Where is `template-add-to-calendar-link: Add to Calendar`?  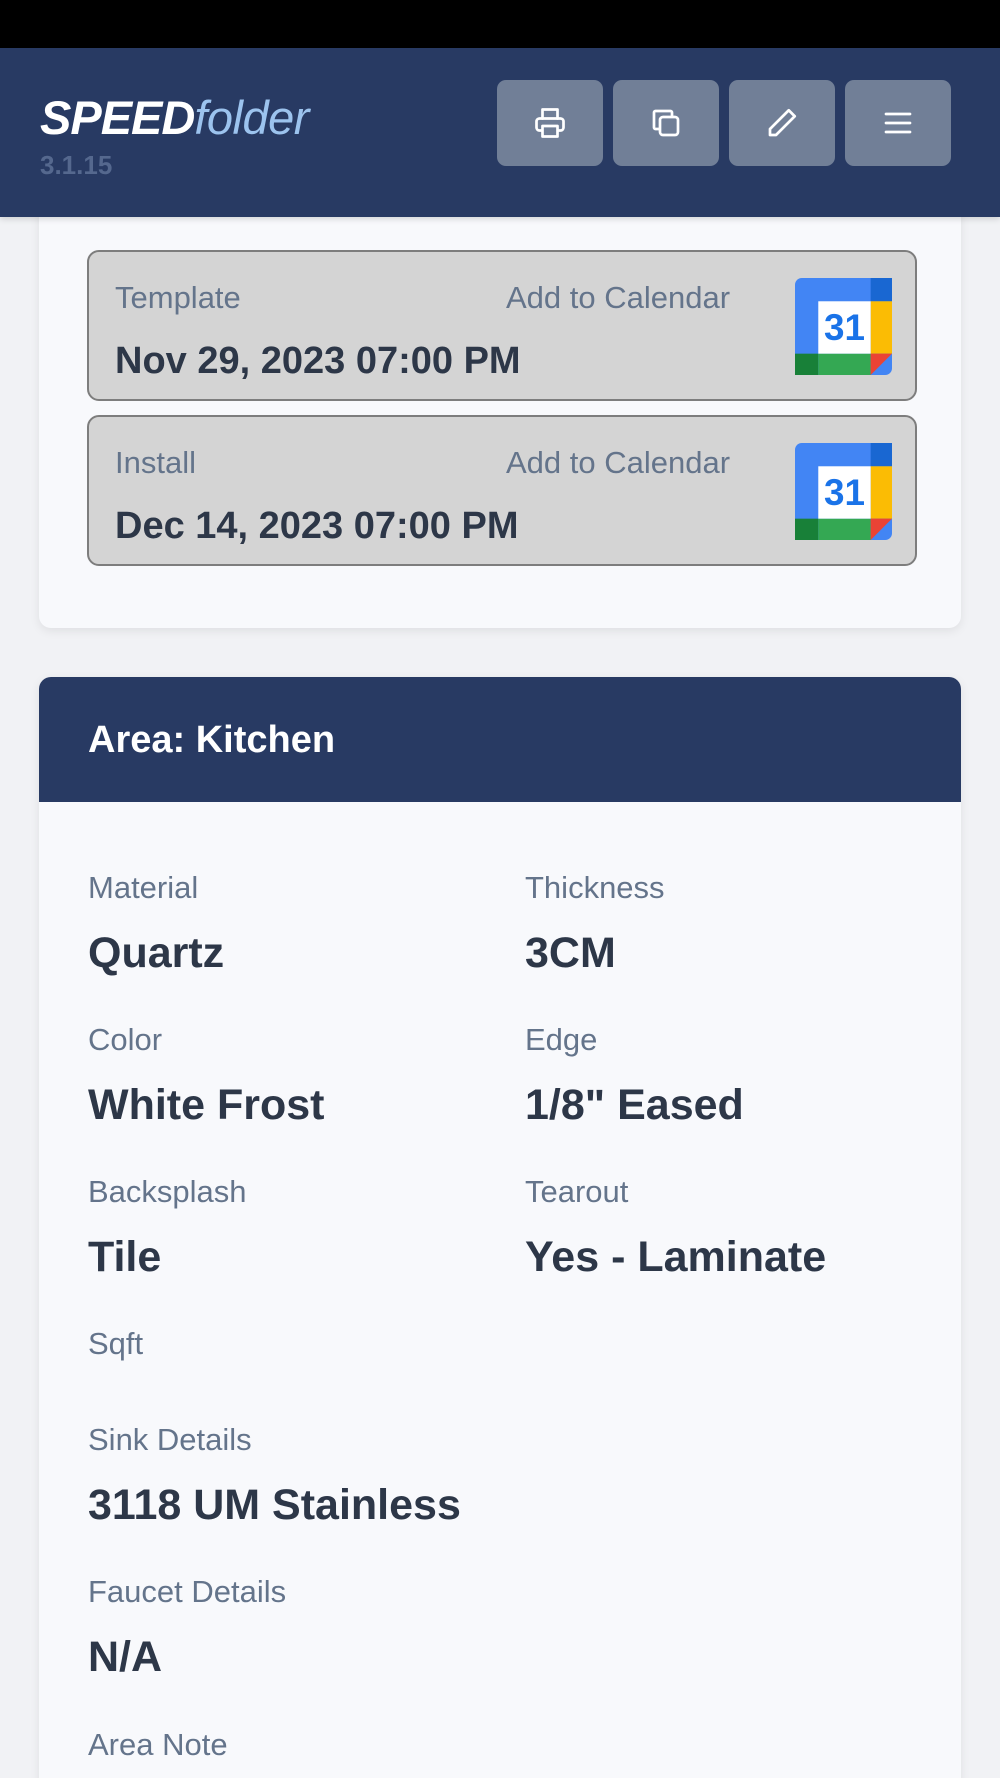 template-add-to-calendar-link: Add to Calendar is located at coordinates (618, 298).